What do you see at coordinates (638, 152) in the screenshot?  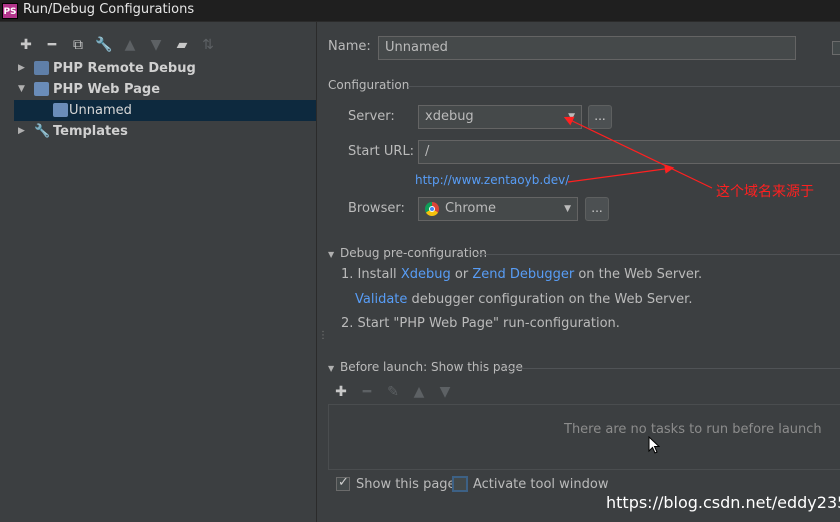 I see `annotation-arrows` at bounding box center [638, 152].